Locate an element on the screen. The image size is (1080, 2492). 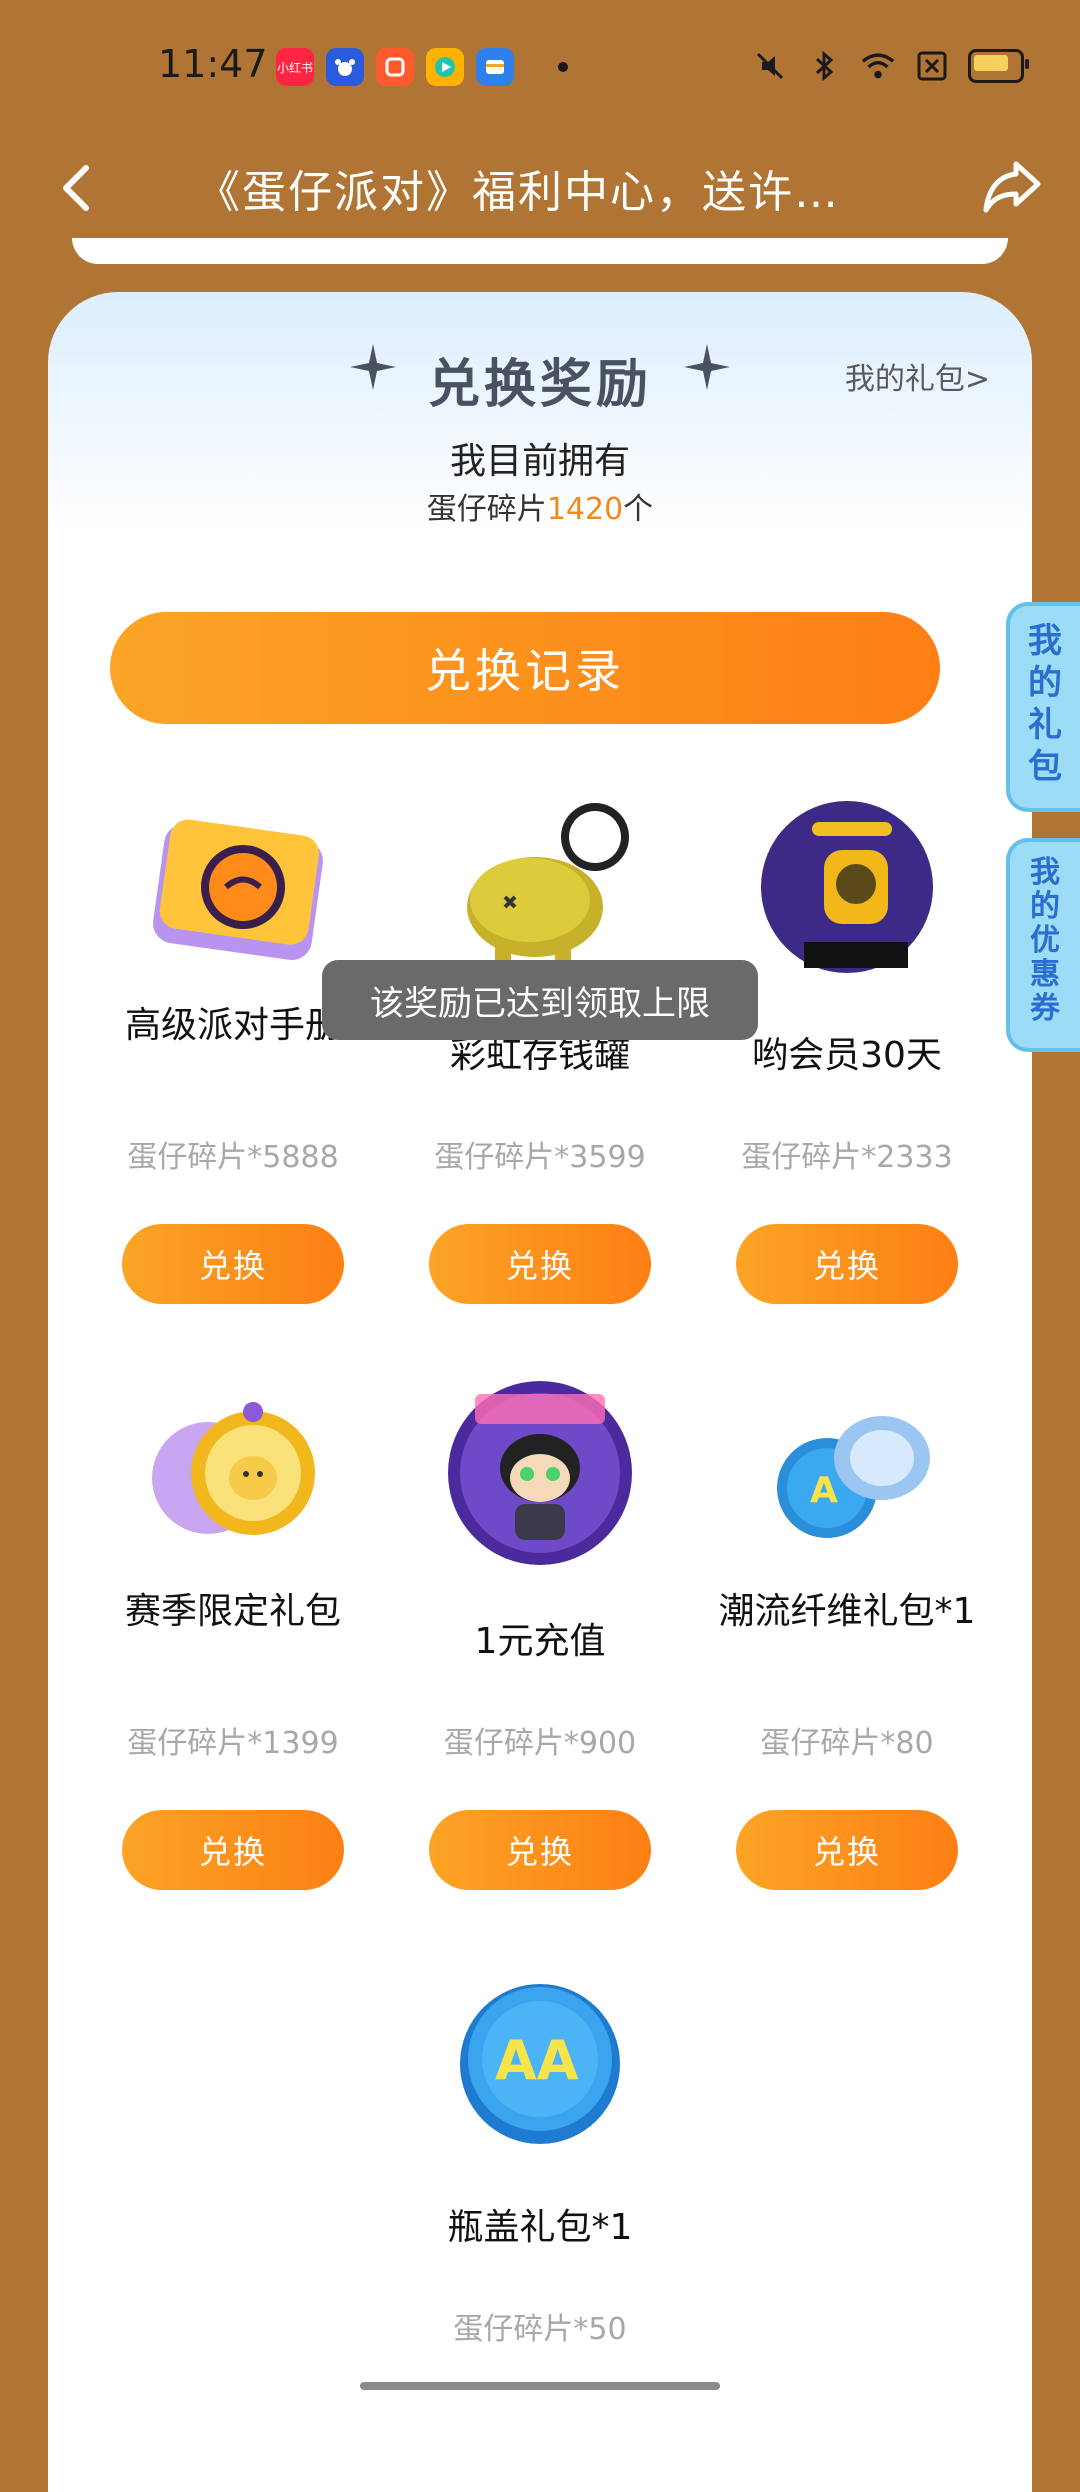
reward-item: A 潮流纤维礼包*1 蛋仔碎片*80 兑换 is located at coordinates (847, 1638).